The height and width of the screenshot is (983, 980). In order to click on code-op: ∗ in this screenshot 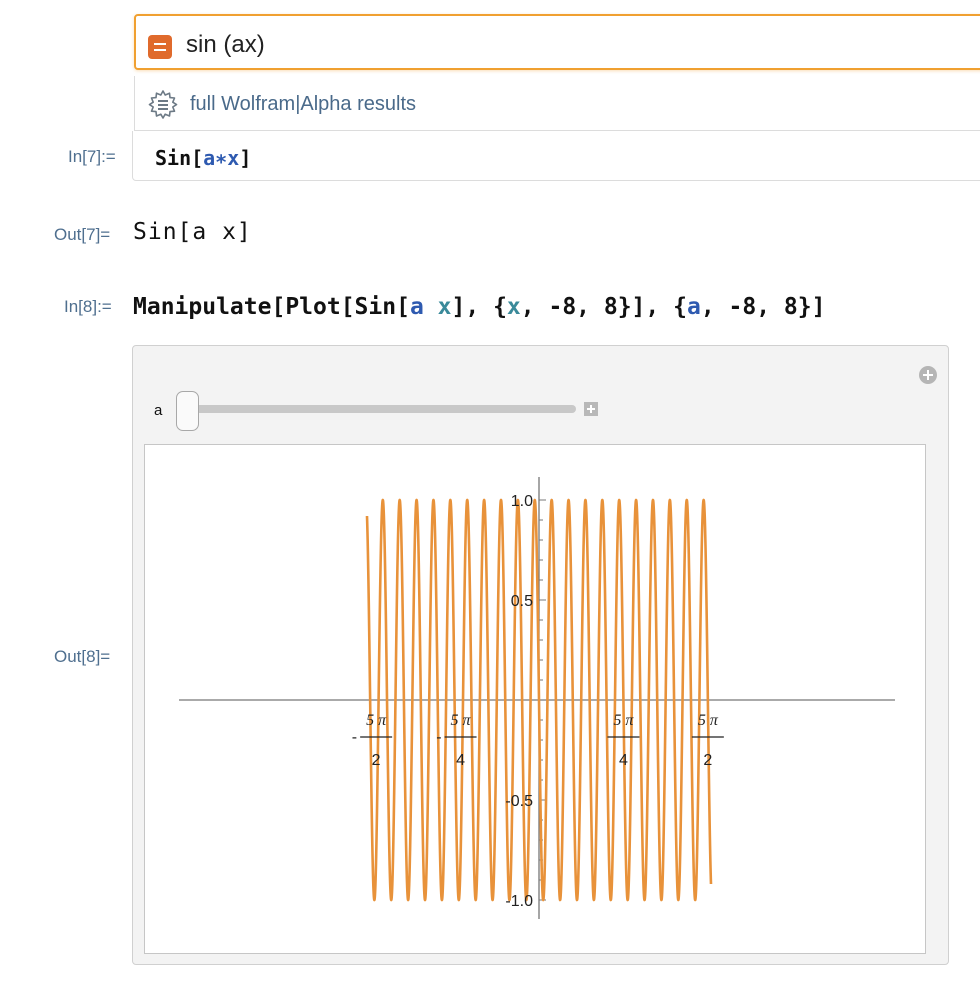, I will do `click(221, 158)`.